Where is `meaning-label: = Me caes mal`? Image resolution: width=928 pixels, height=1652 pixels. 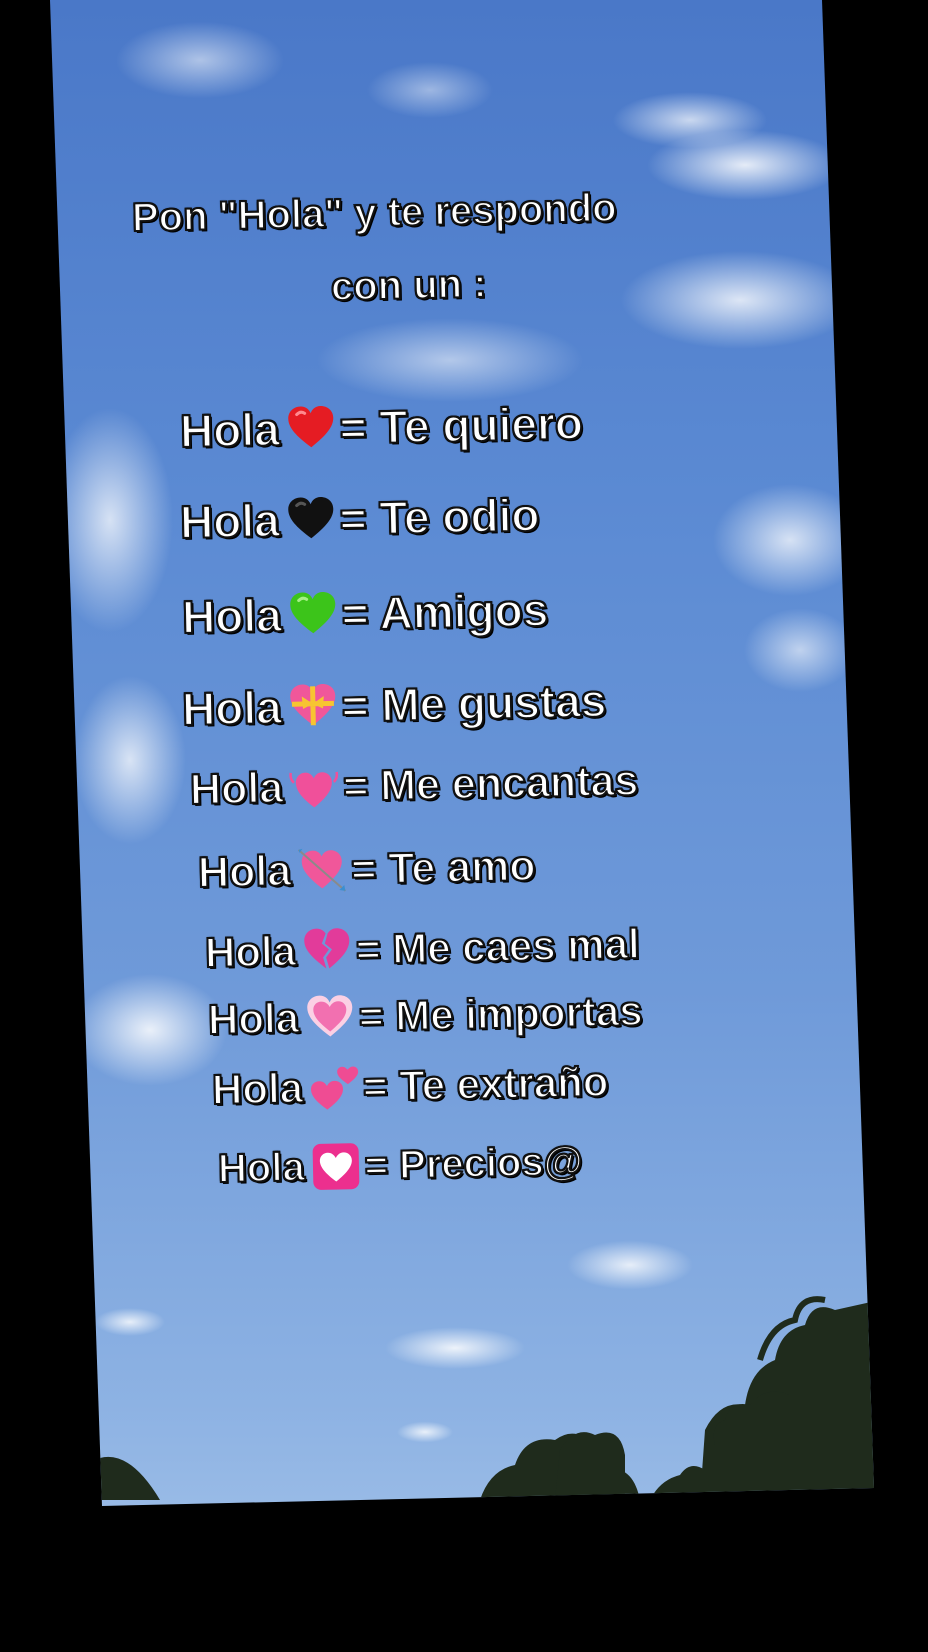 meaning-label: = Me caes mal is located at coordinates (497, 946).